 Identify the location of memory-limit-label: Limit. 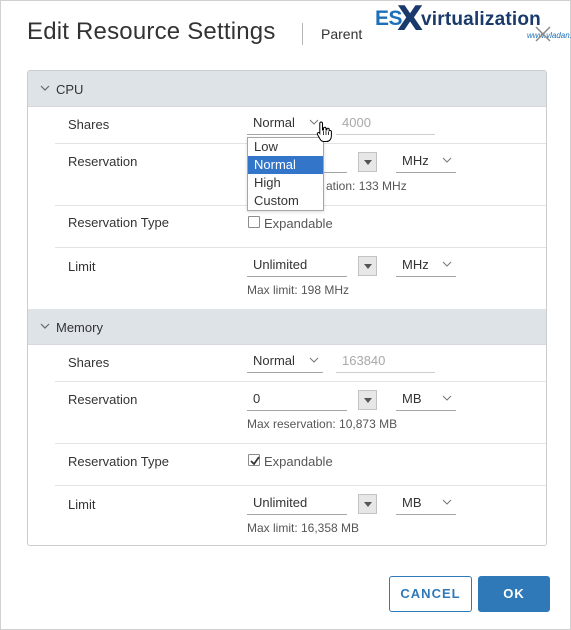
(82, 504).